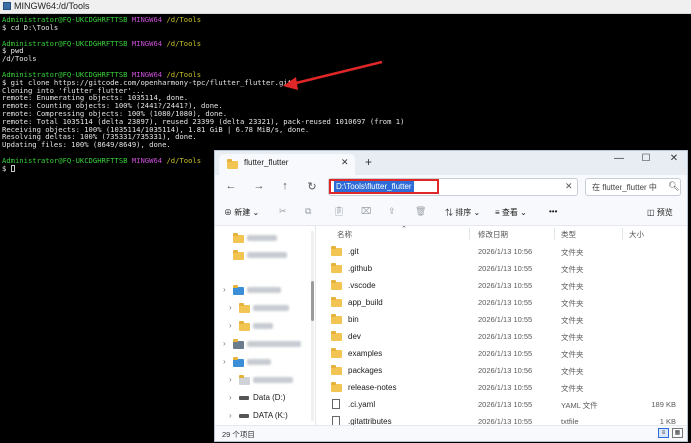 The height and width of the screenshot is (443, 691). Describe the element at coordinates (511, 212) in the screenshot. I see `view-button: ≡ 查看 ⌄` at that location.